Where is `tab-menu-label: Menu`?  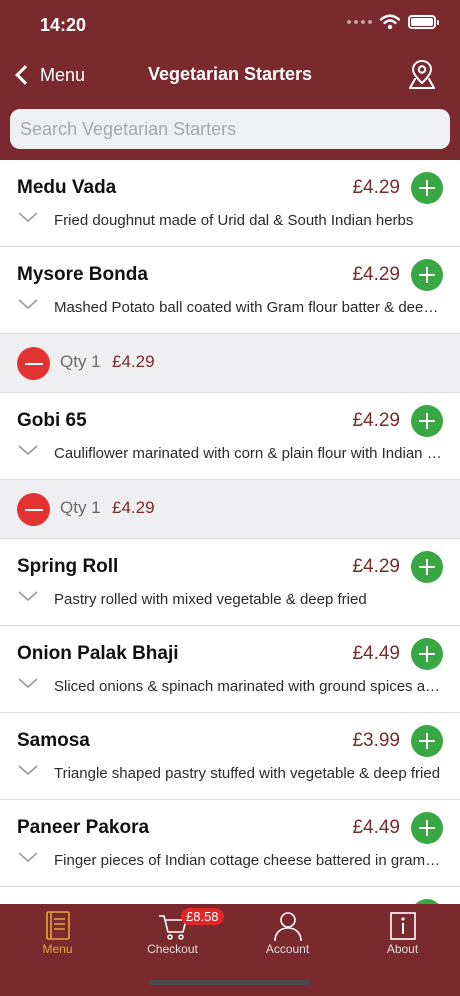 tab-menu-label: Menu is located at coordinates (57, 949).